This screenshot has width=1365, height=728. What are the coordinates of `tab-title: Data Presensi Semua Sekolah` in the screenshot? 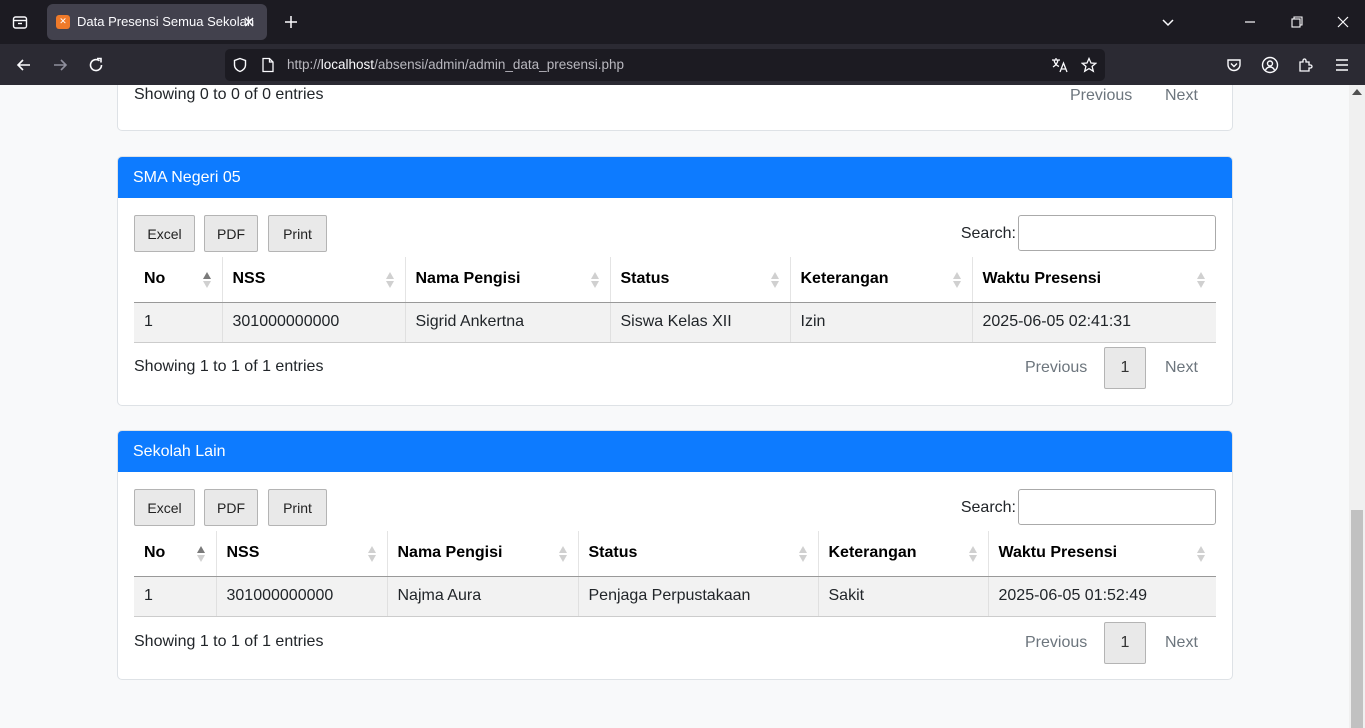 It's located at (166, 21).